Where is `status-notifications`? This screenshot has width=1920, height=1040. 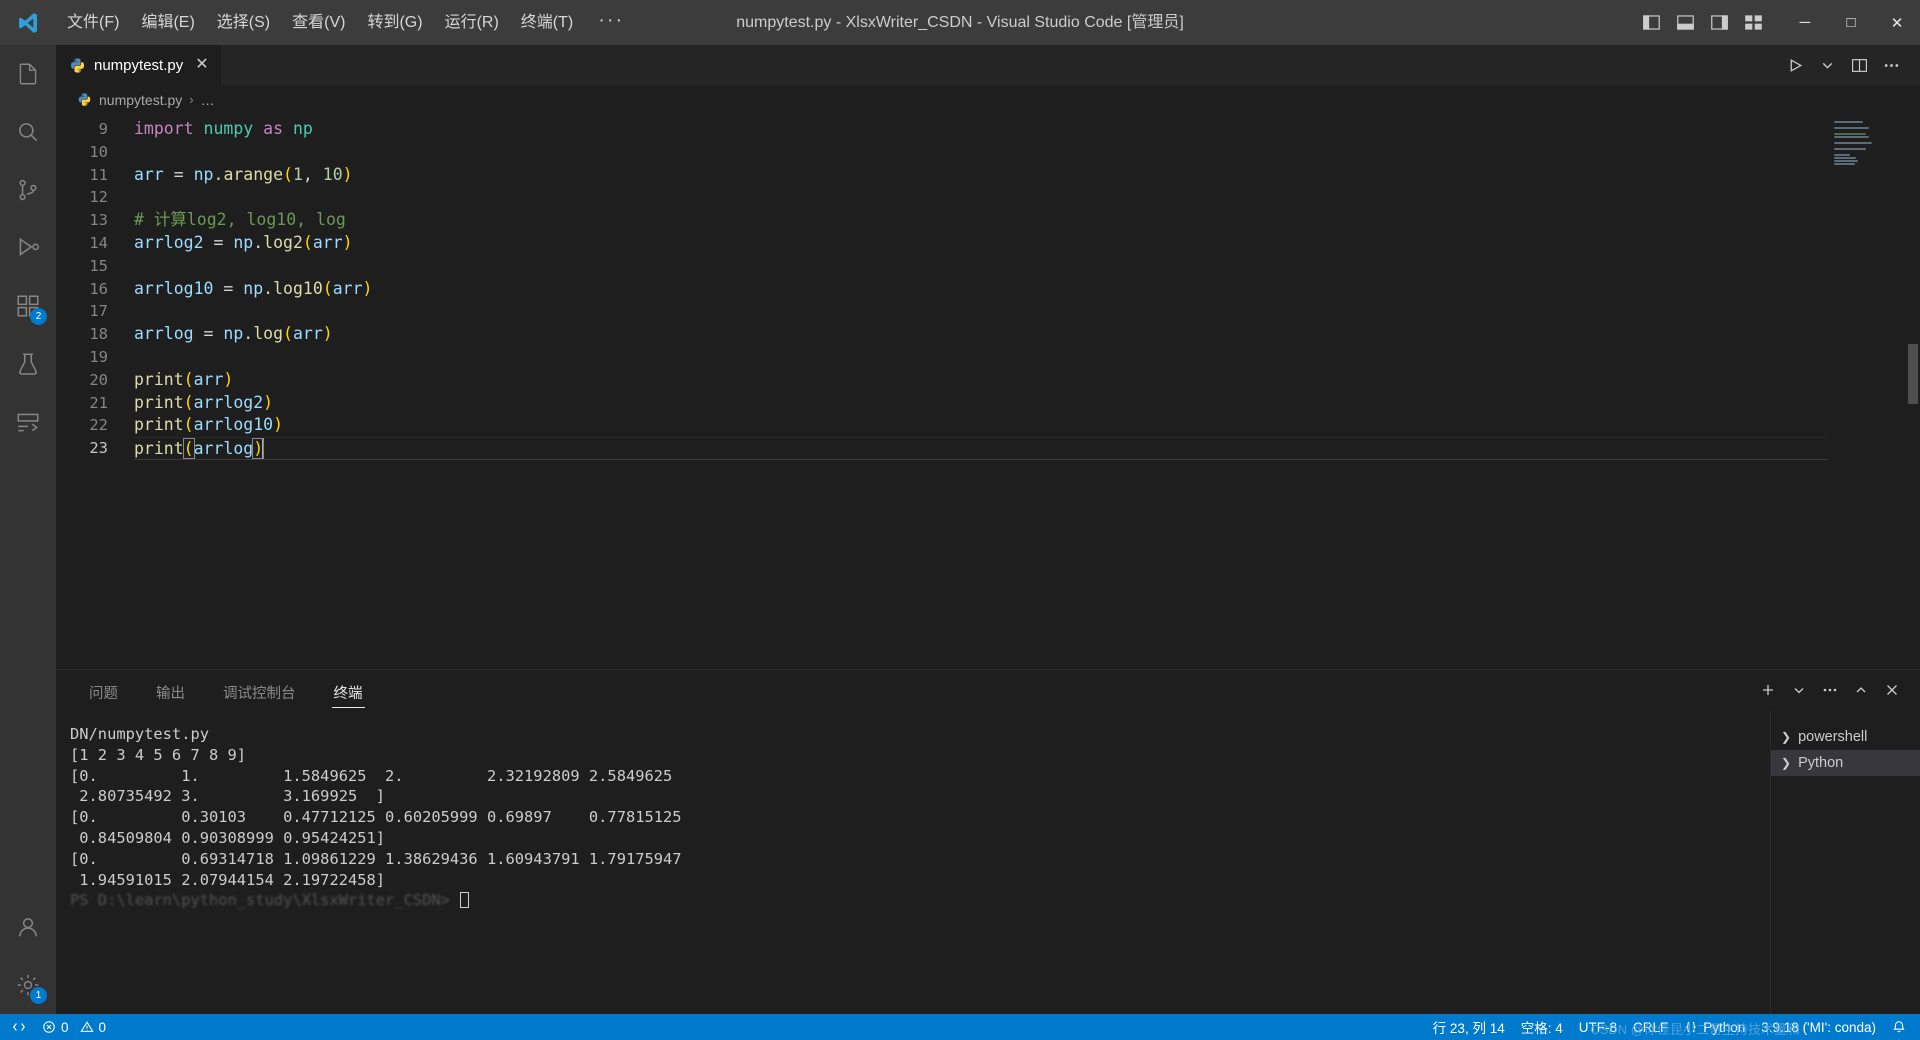
status-notifications is located at coordinates (1899, 1027).